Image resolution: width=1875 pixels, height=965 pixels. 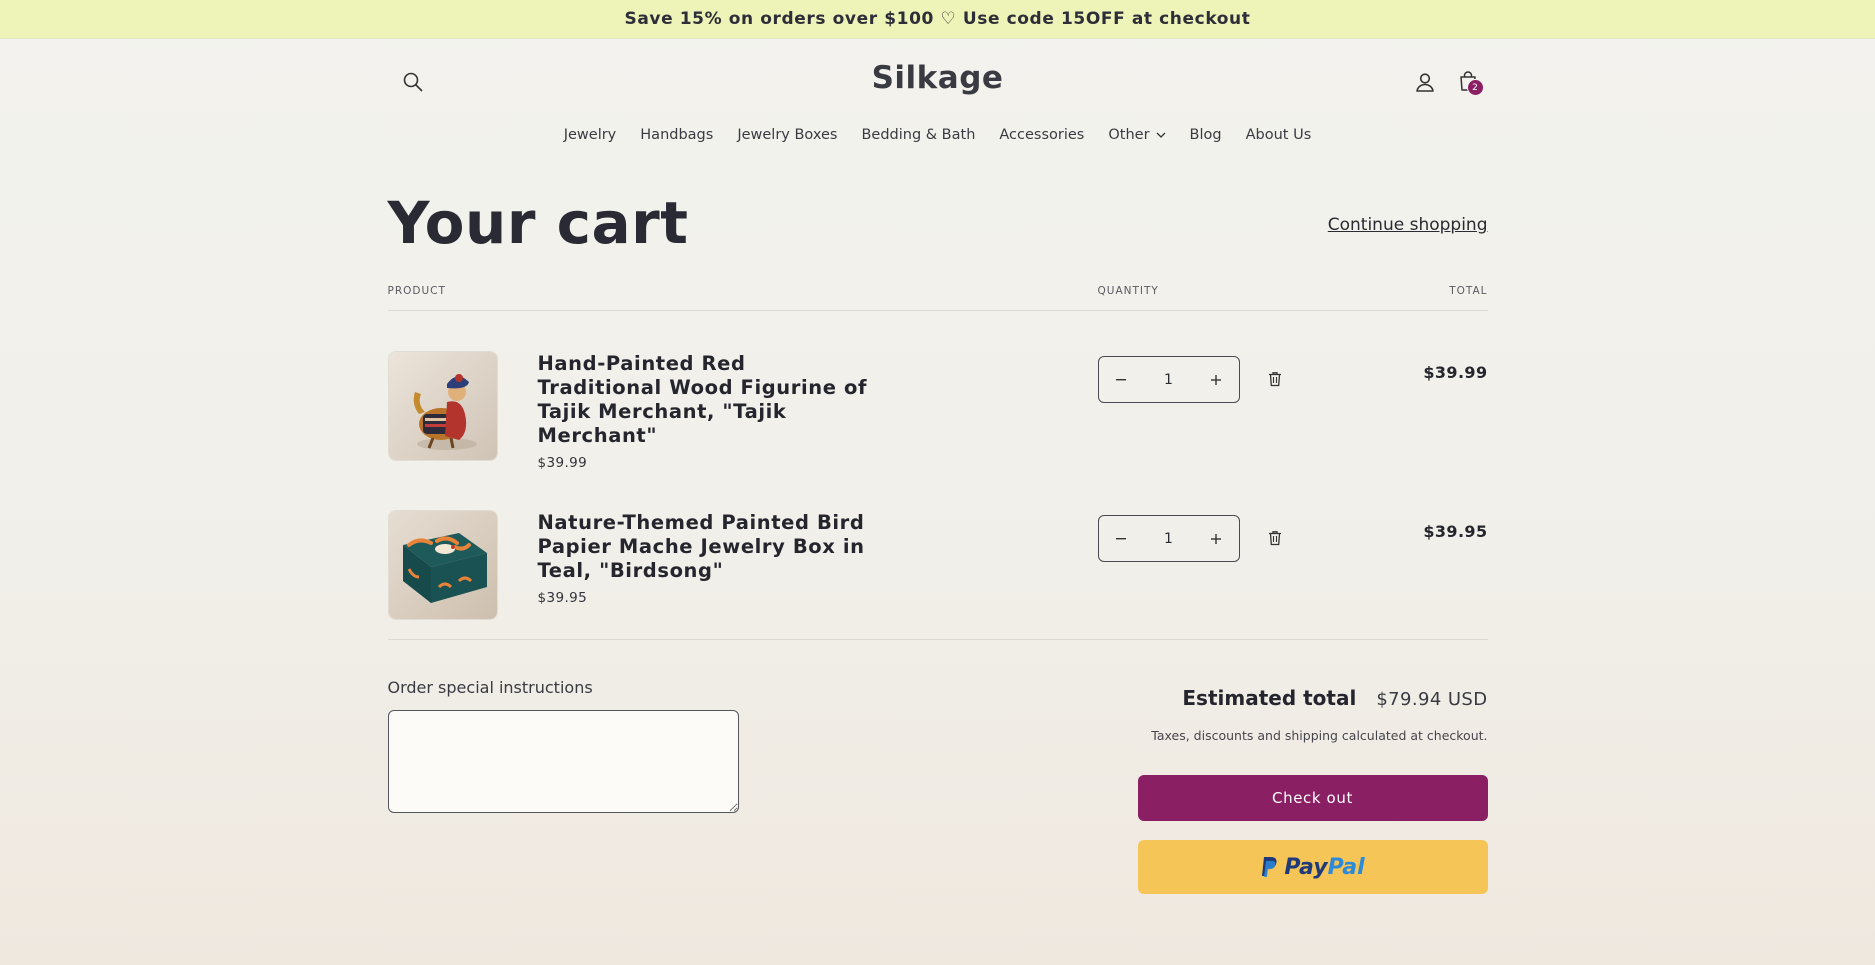 What do you see at coordinates (562, 463) in the screenshot?
I see `product-price: $39.99` at bounding box center [562, 463].